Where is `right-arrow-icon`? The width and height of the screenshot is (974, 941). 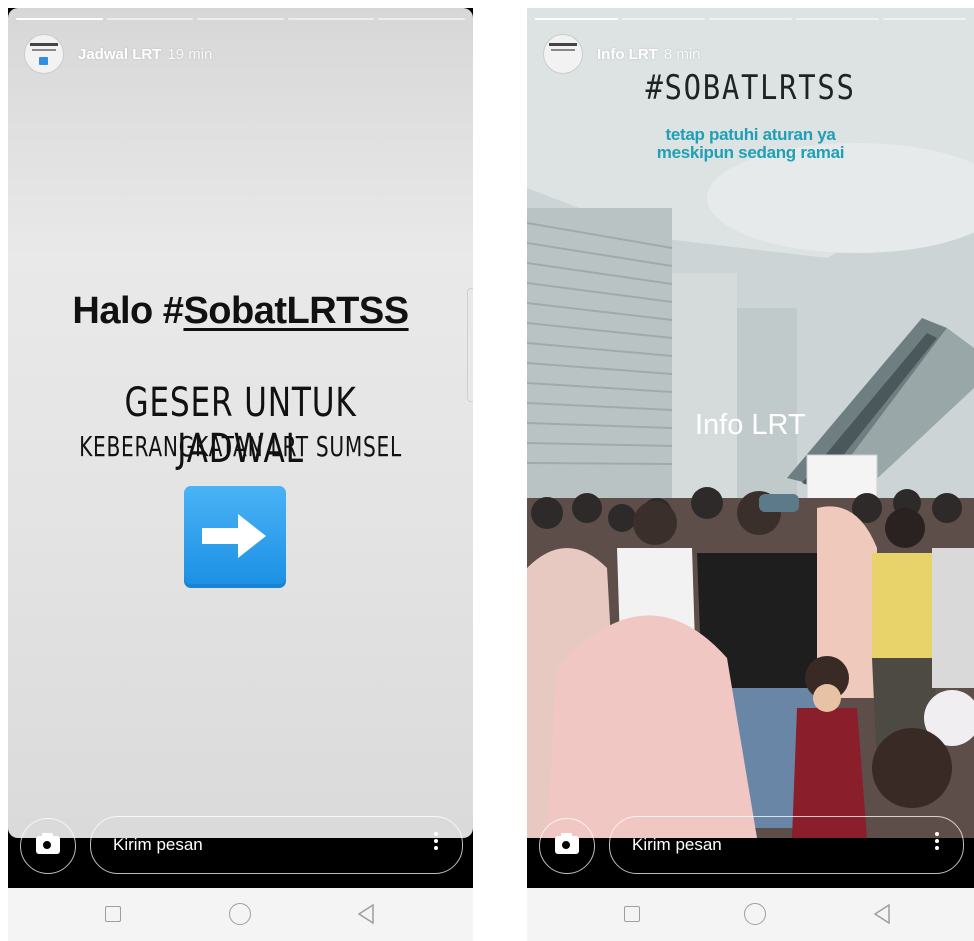 right-arrow-icon is located at coordinates (235, 537).